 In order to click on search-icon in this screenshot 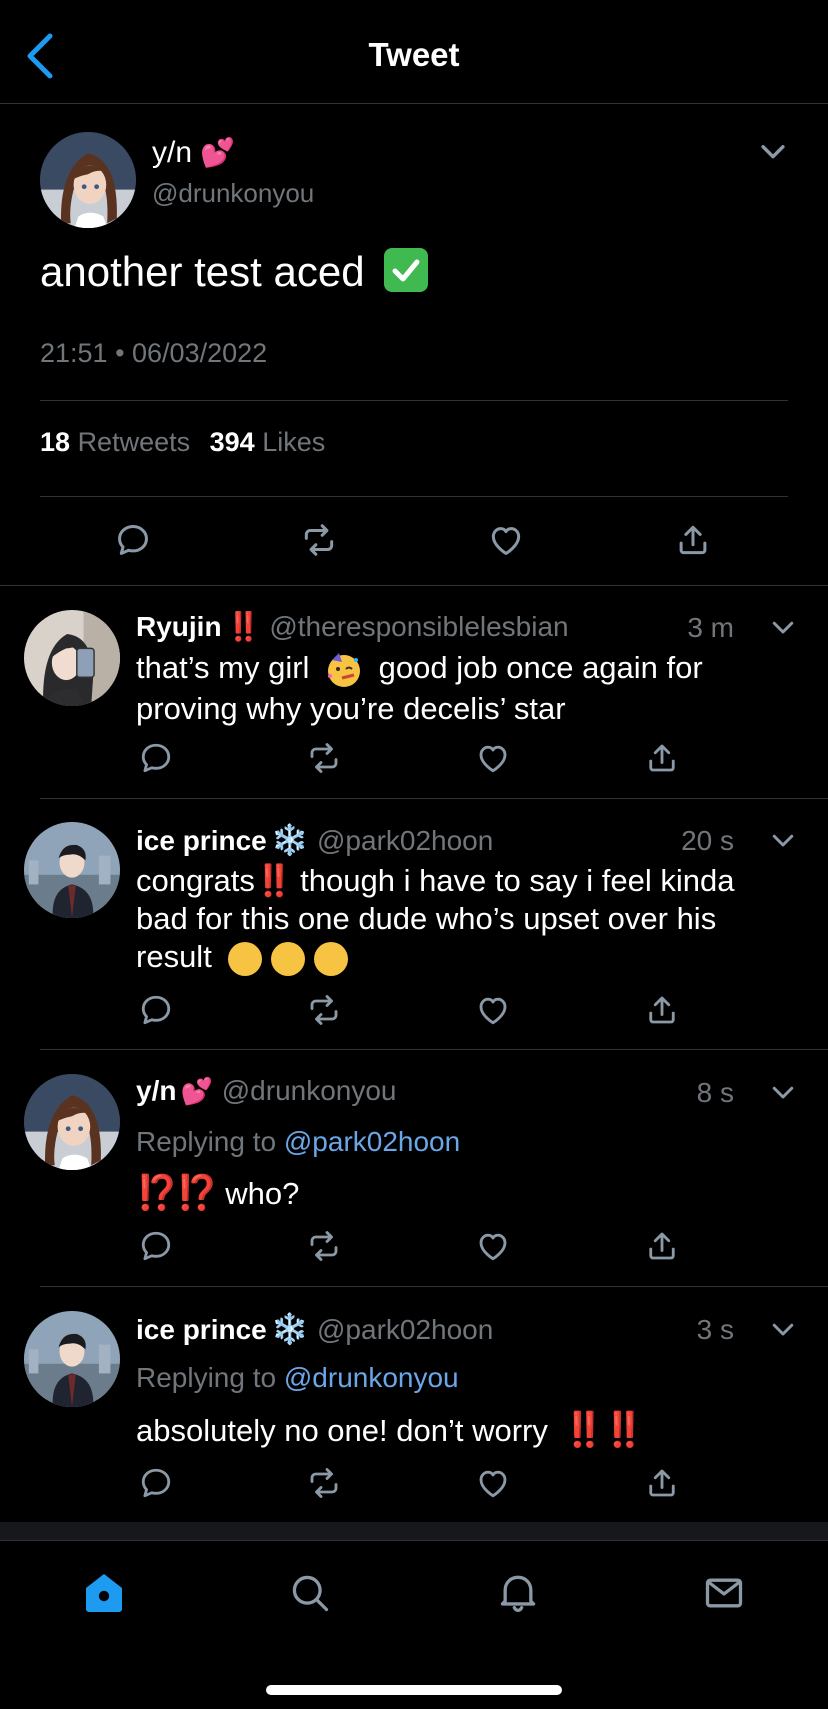, I will do `click(310, 1593)`.